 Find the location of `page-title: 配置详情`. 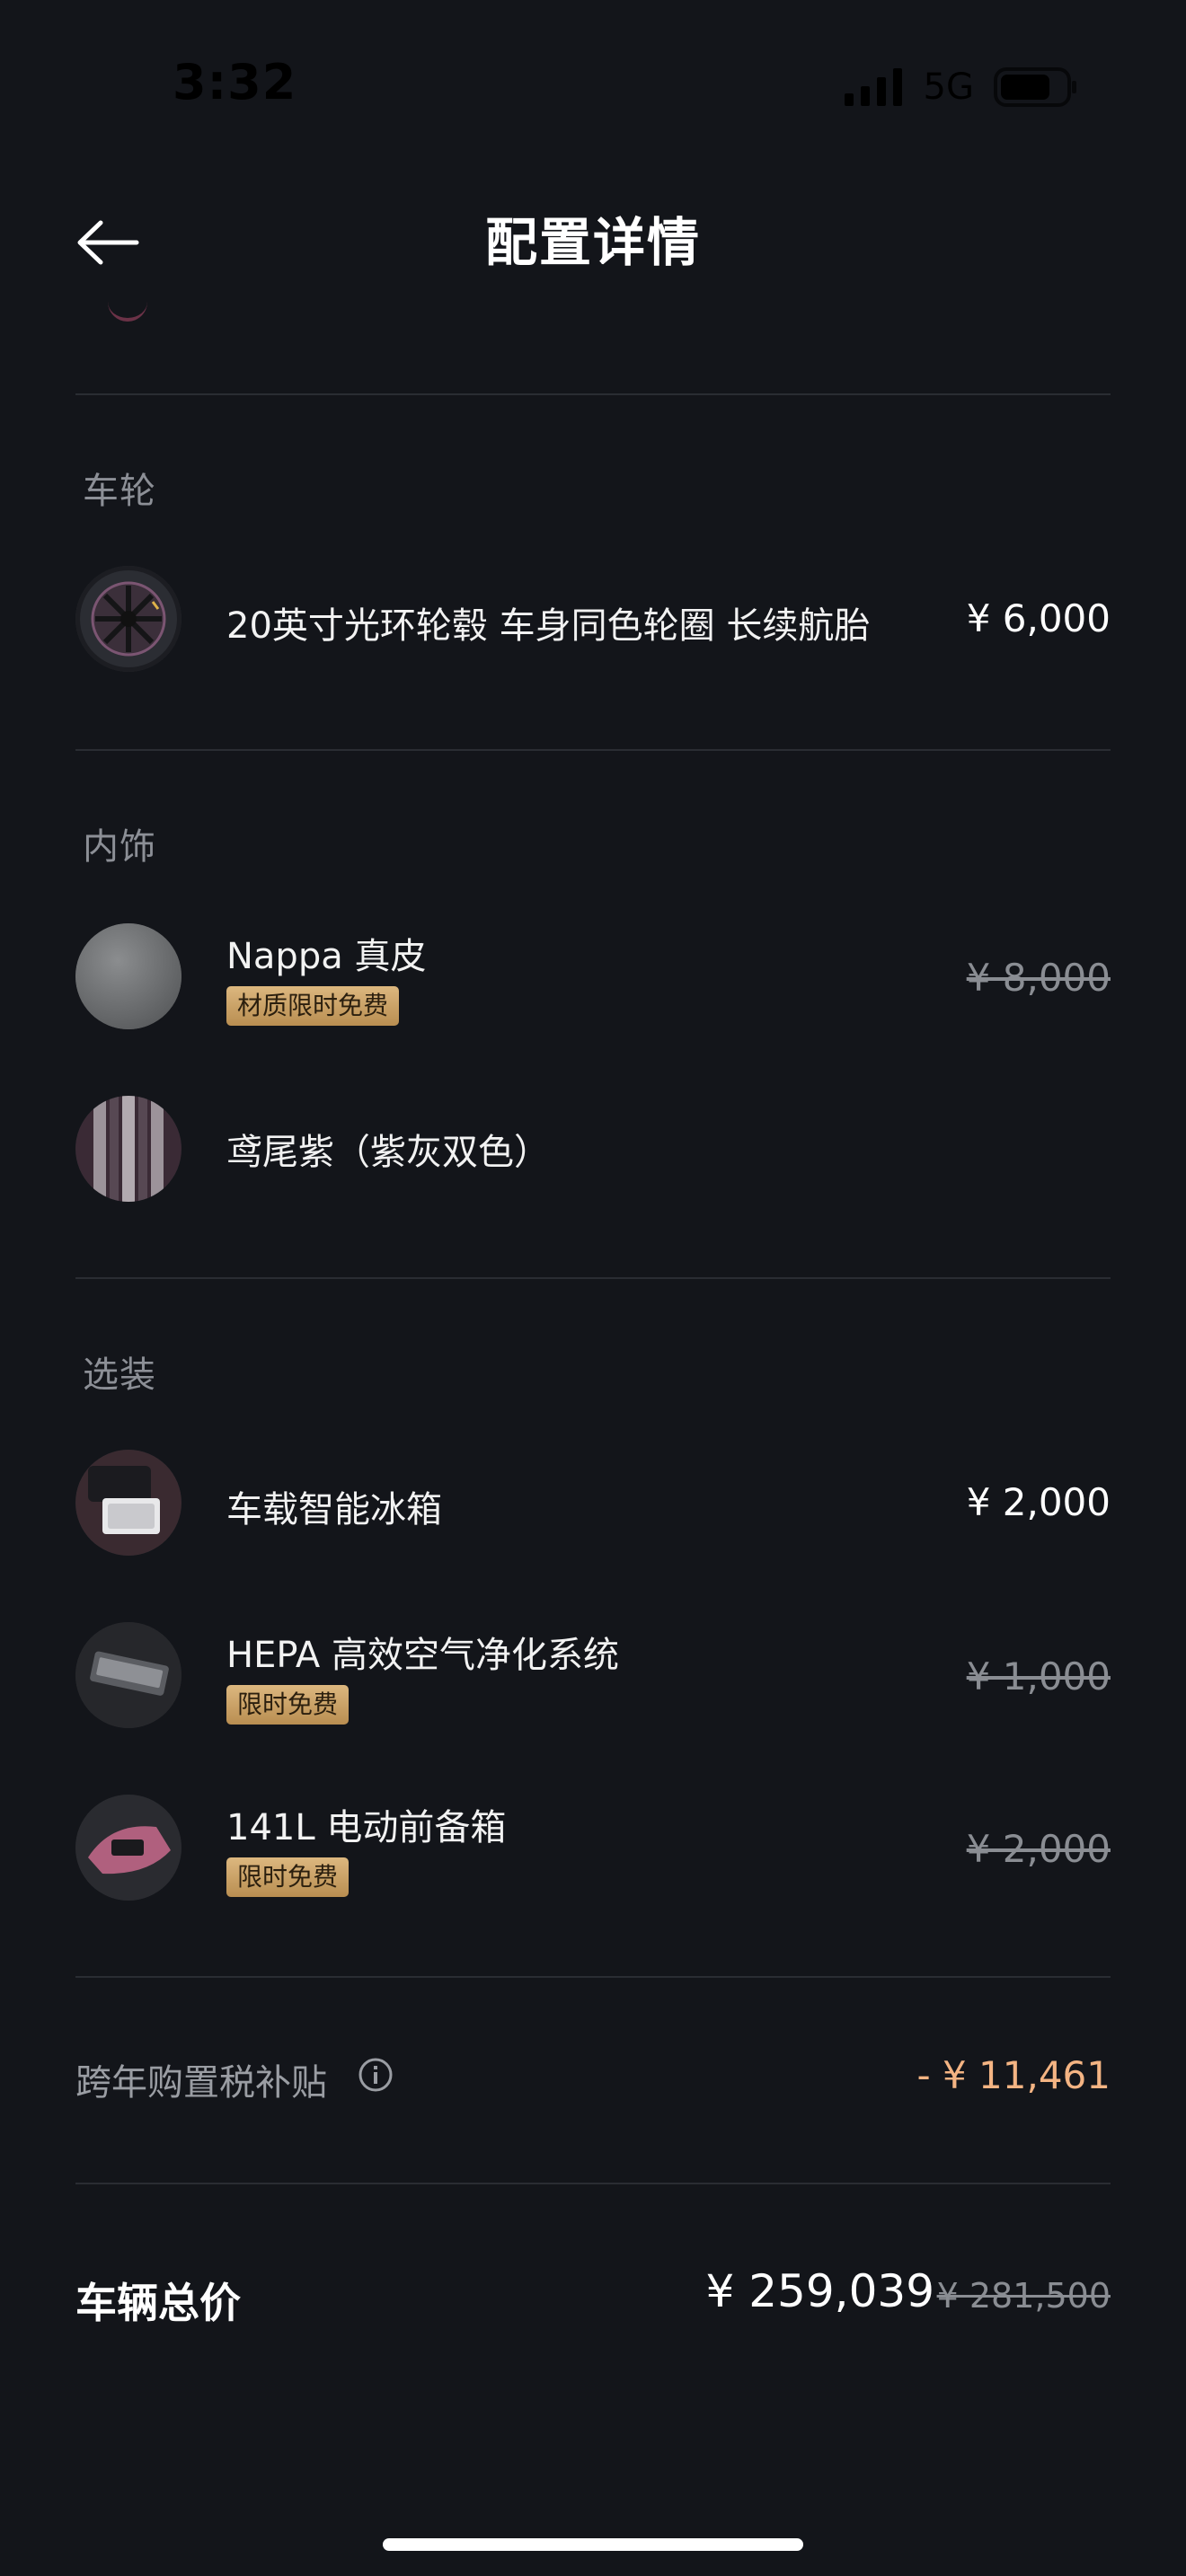

page-title: 配置详情 is located at coordinates (592, 242).